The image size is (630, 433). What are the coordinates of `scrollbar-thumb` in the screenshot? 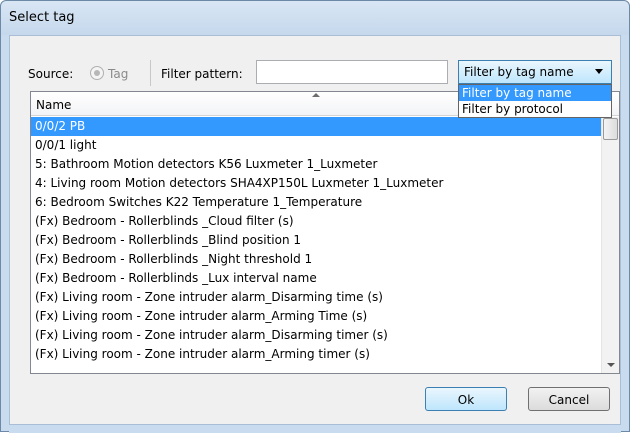 It's located at (610, 129).